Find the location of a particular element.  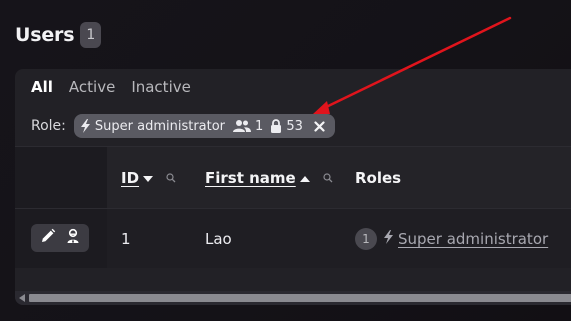

column-header-roles: Roles is located at coordinates (378, 178).